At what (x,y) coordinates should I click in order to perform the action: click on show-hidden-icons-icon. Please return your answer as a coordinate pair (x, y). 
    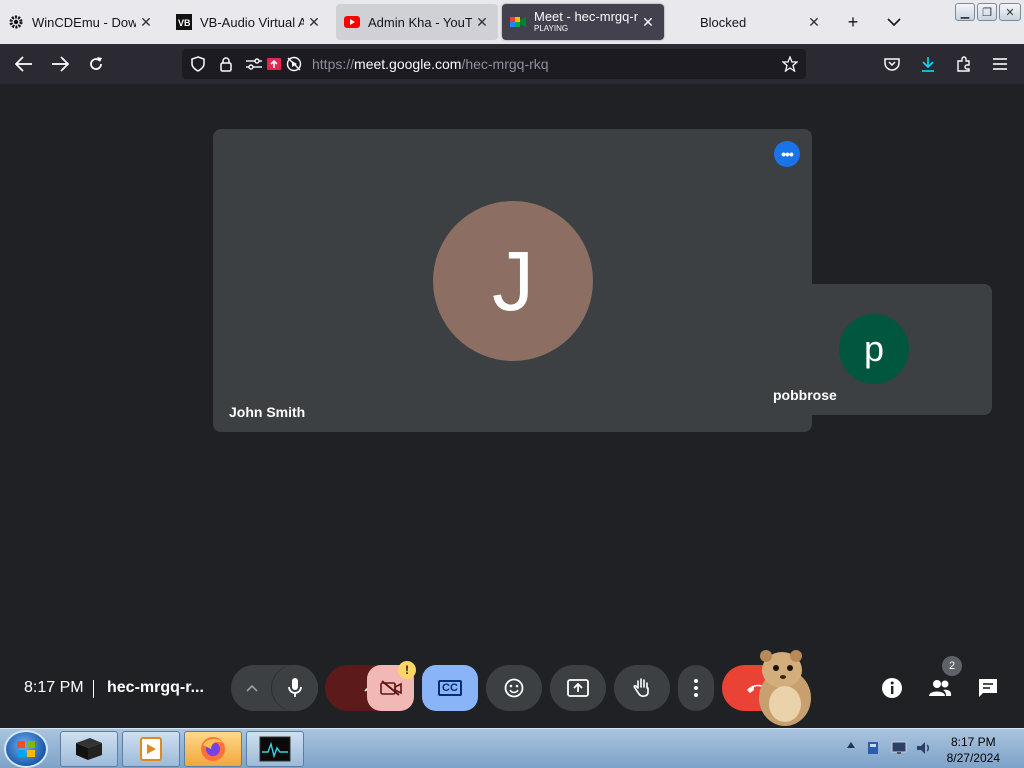
    Looking at the image, I should click on (853, 748).